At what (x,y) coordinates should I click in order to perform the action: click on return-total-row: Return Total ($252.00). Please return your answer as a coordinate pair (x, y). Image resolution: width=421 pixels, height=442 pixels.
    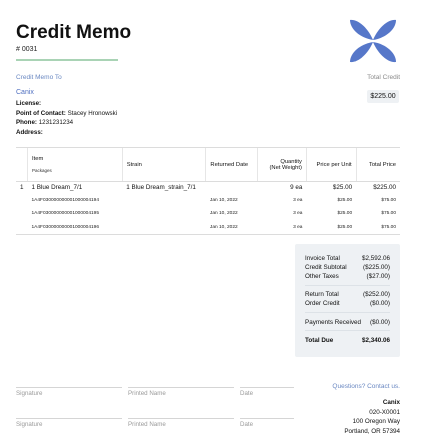
    Looking at the image, I should click on (347, 294).